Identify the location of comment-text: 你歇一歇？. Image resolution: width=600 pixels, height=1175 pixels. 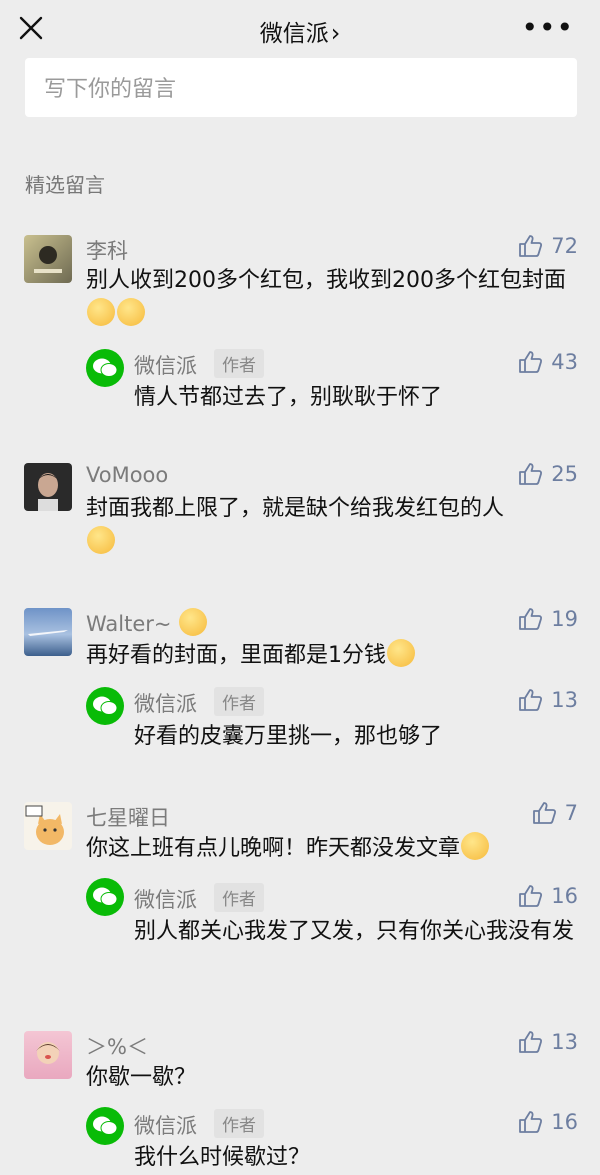
(141, 1077).